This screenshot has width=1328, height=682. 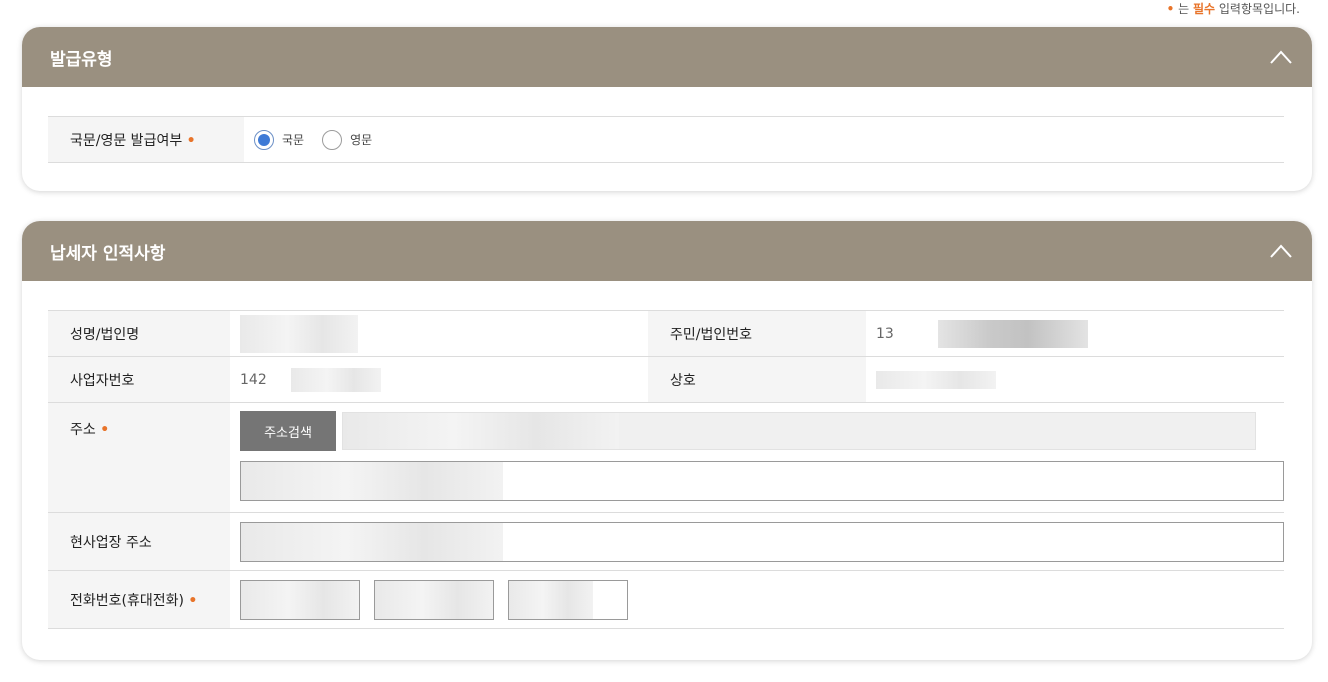 I want to click on address-detail-input, so click(x=762, y=481).